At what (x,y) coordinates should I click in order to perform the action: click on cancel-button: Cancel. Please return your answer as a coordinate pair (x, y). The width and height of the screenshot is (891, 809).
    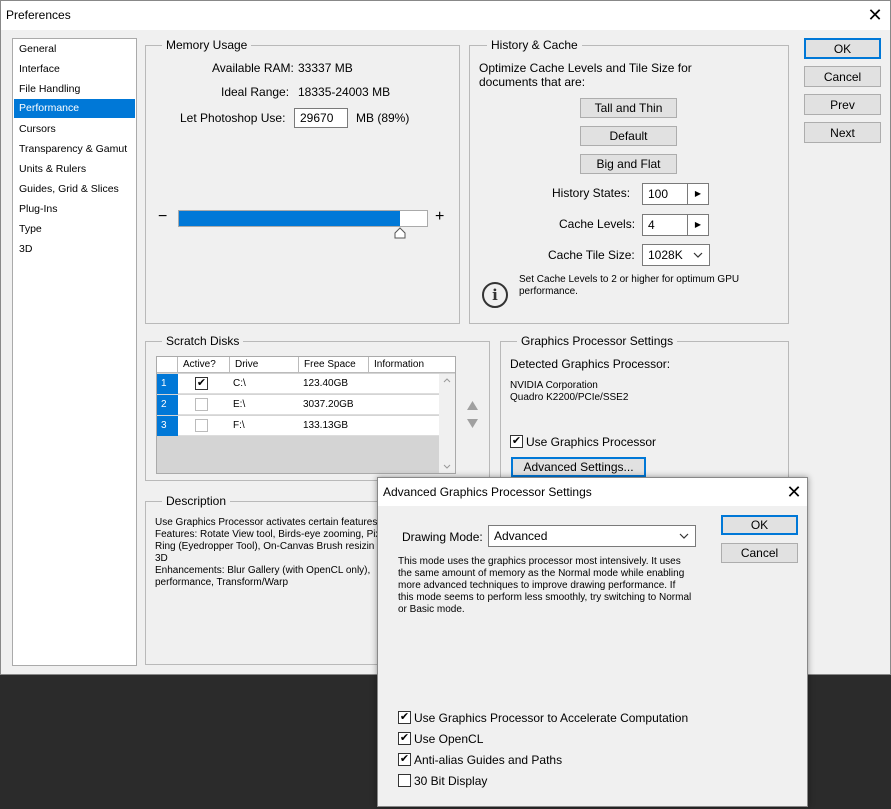
    Looking at the image, I should click on (842, 76).